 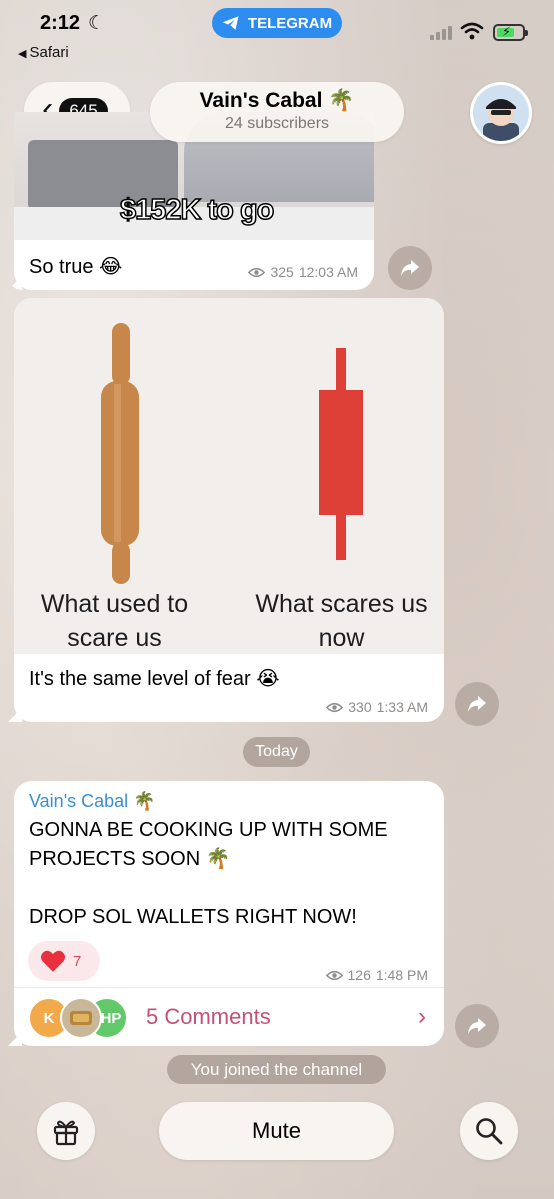 What do you see at coordinates (422, 1016) in the screenshot?
I see `chevron-right-icon: ›` at bounding box center [422, 1016].